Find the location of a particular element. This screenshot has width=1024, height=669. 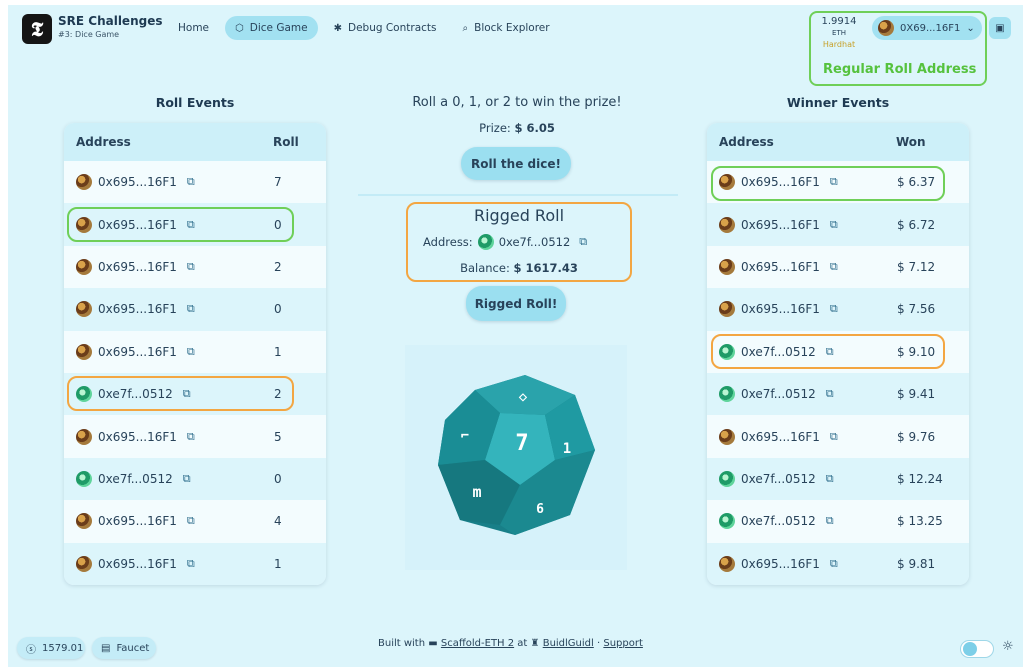

table-row: 0x695...16F1 ⧉ $ 9.81 is located at coordinates (838, 563).